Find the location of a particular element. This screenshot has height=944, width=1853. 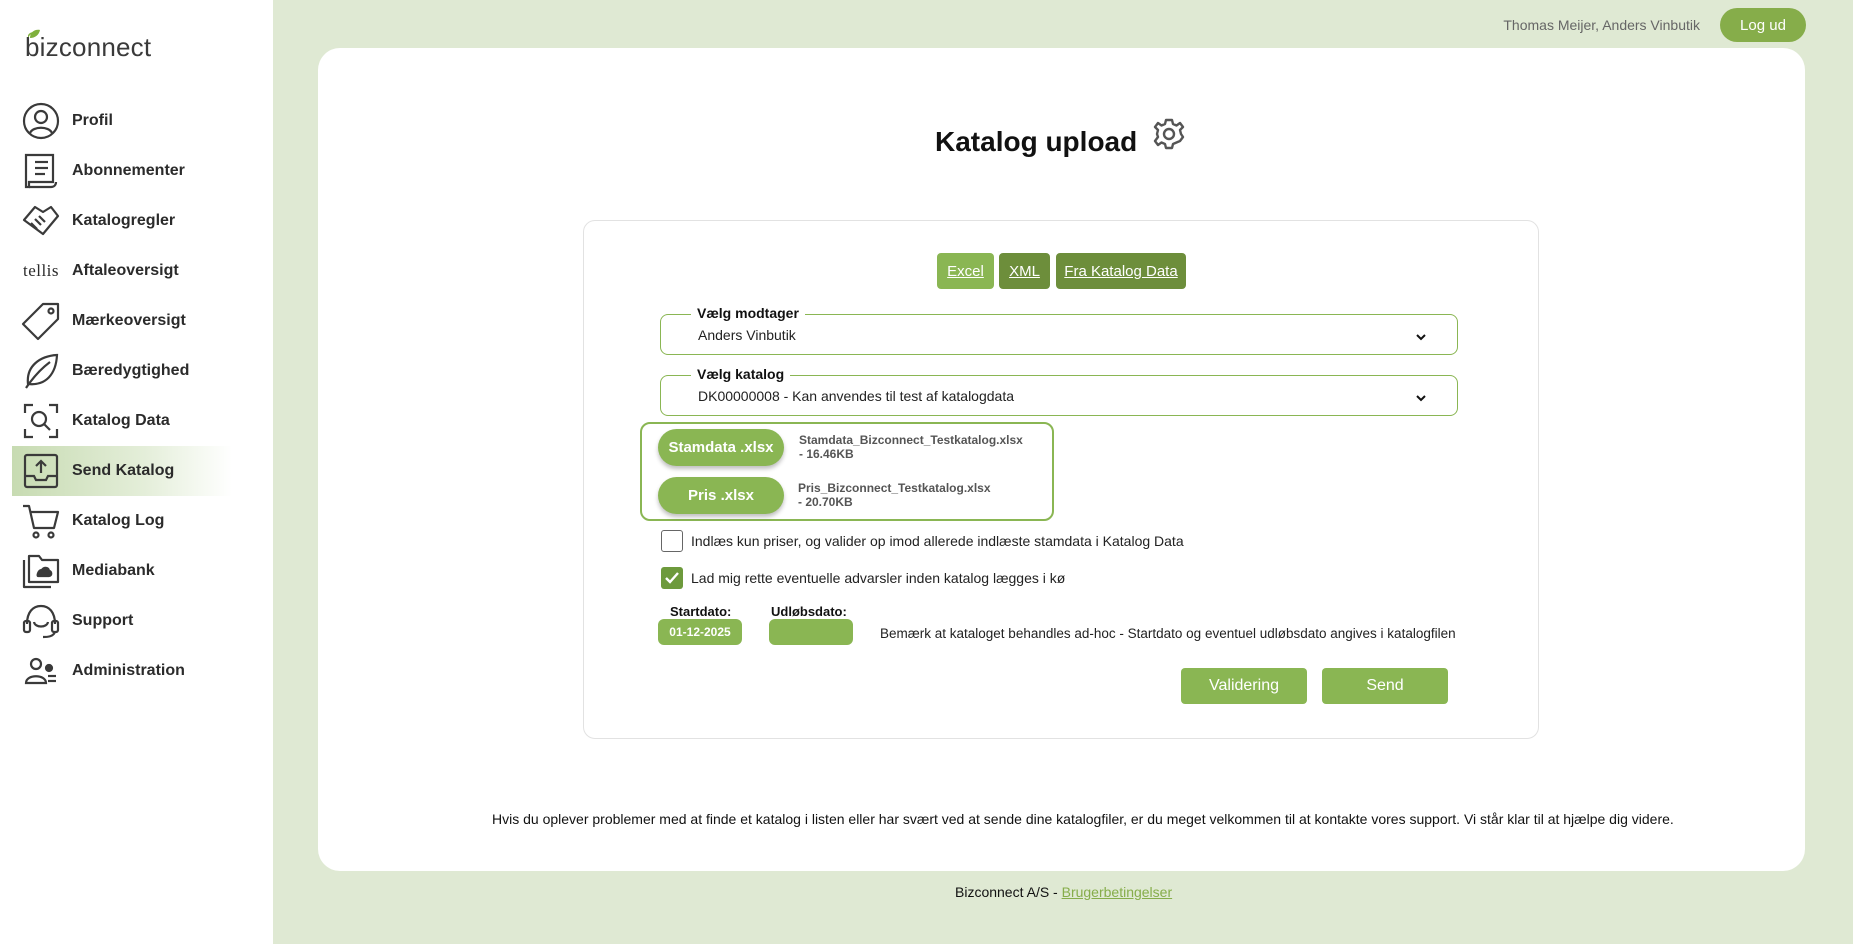

expiry-date-input is located at coordinates (811, 632).